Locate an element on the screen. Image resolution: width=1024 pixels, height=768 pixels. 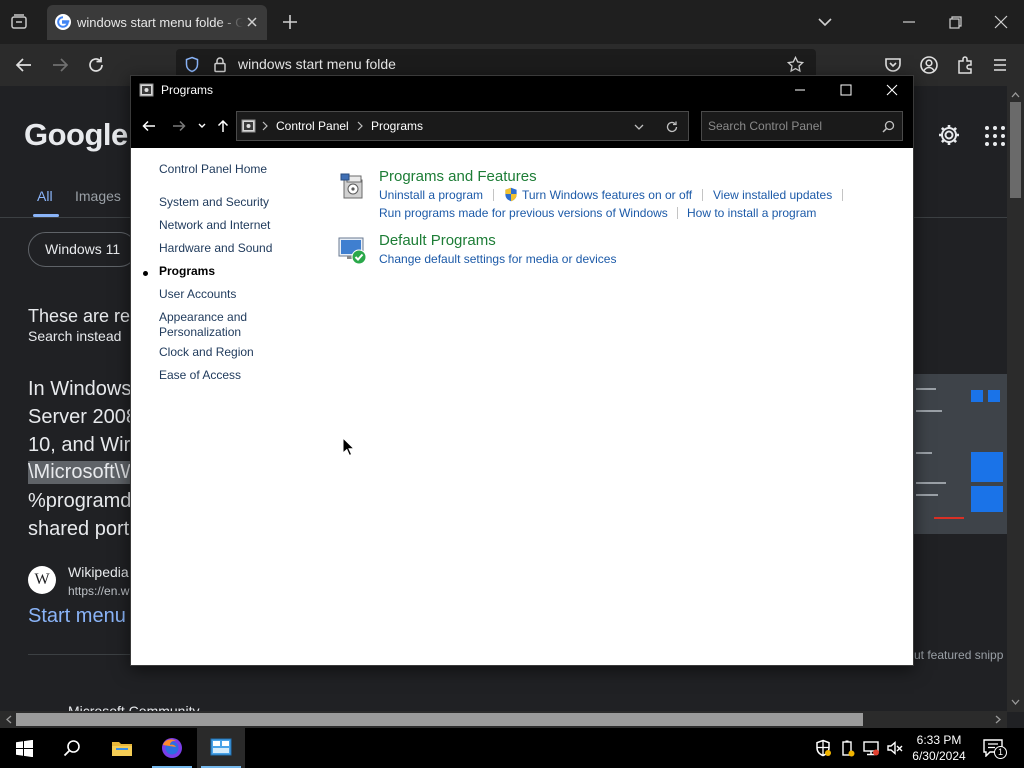
sidebar-item-control-panel-home: Control Panel Home is located at coordinates (213, 169).